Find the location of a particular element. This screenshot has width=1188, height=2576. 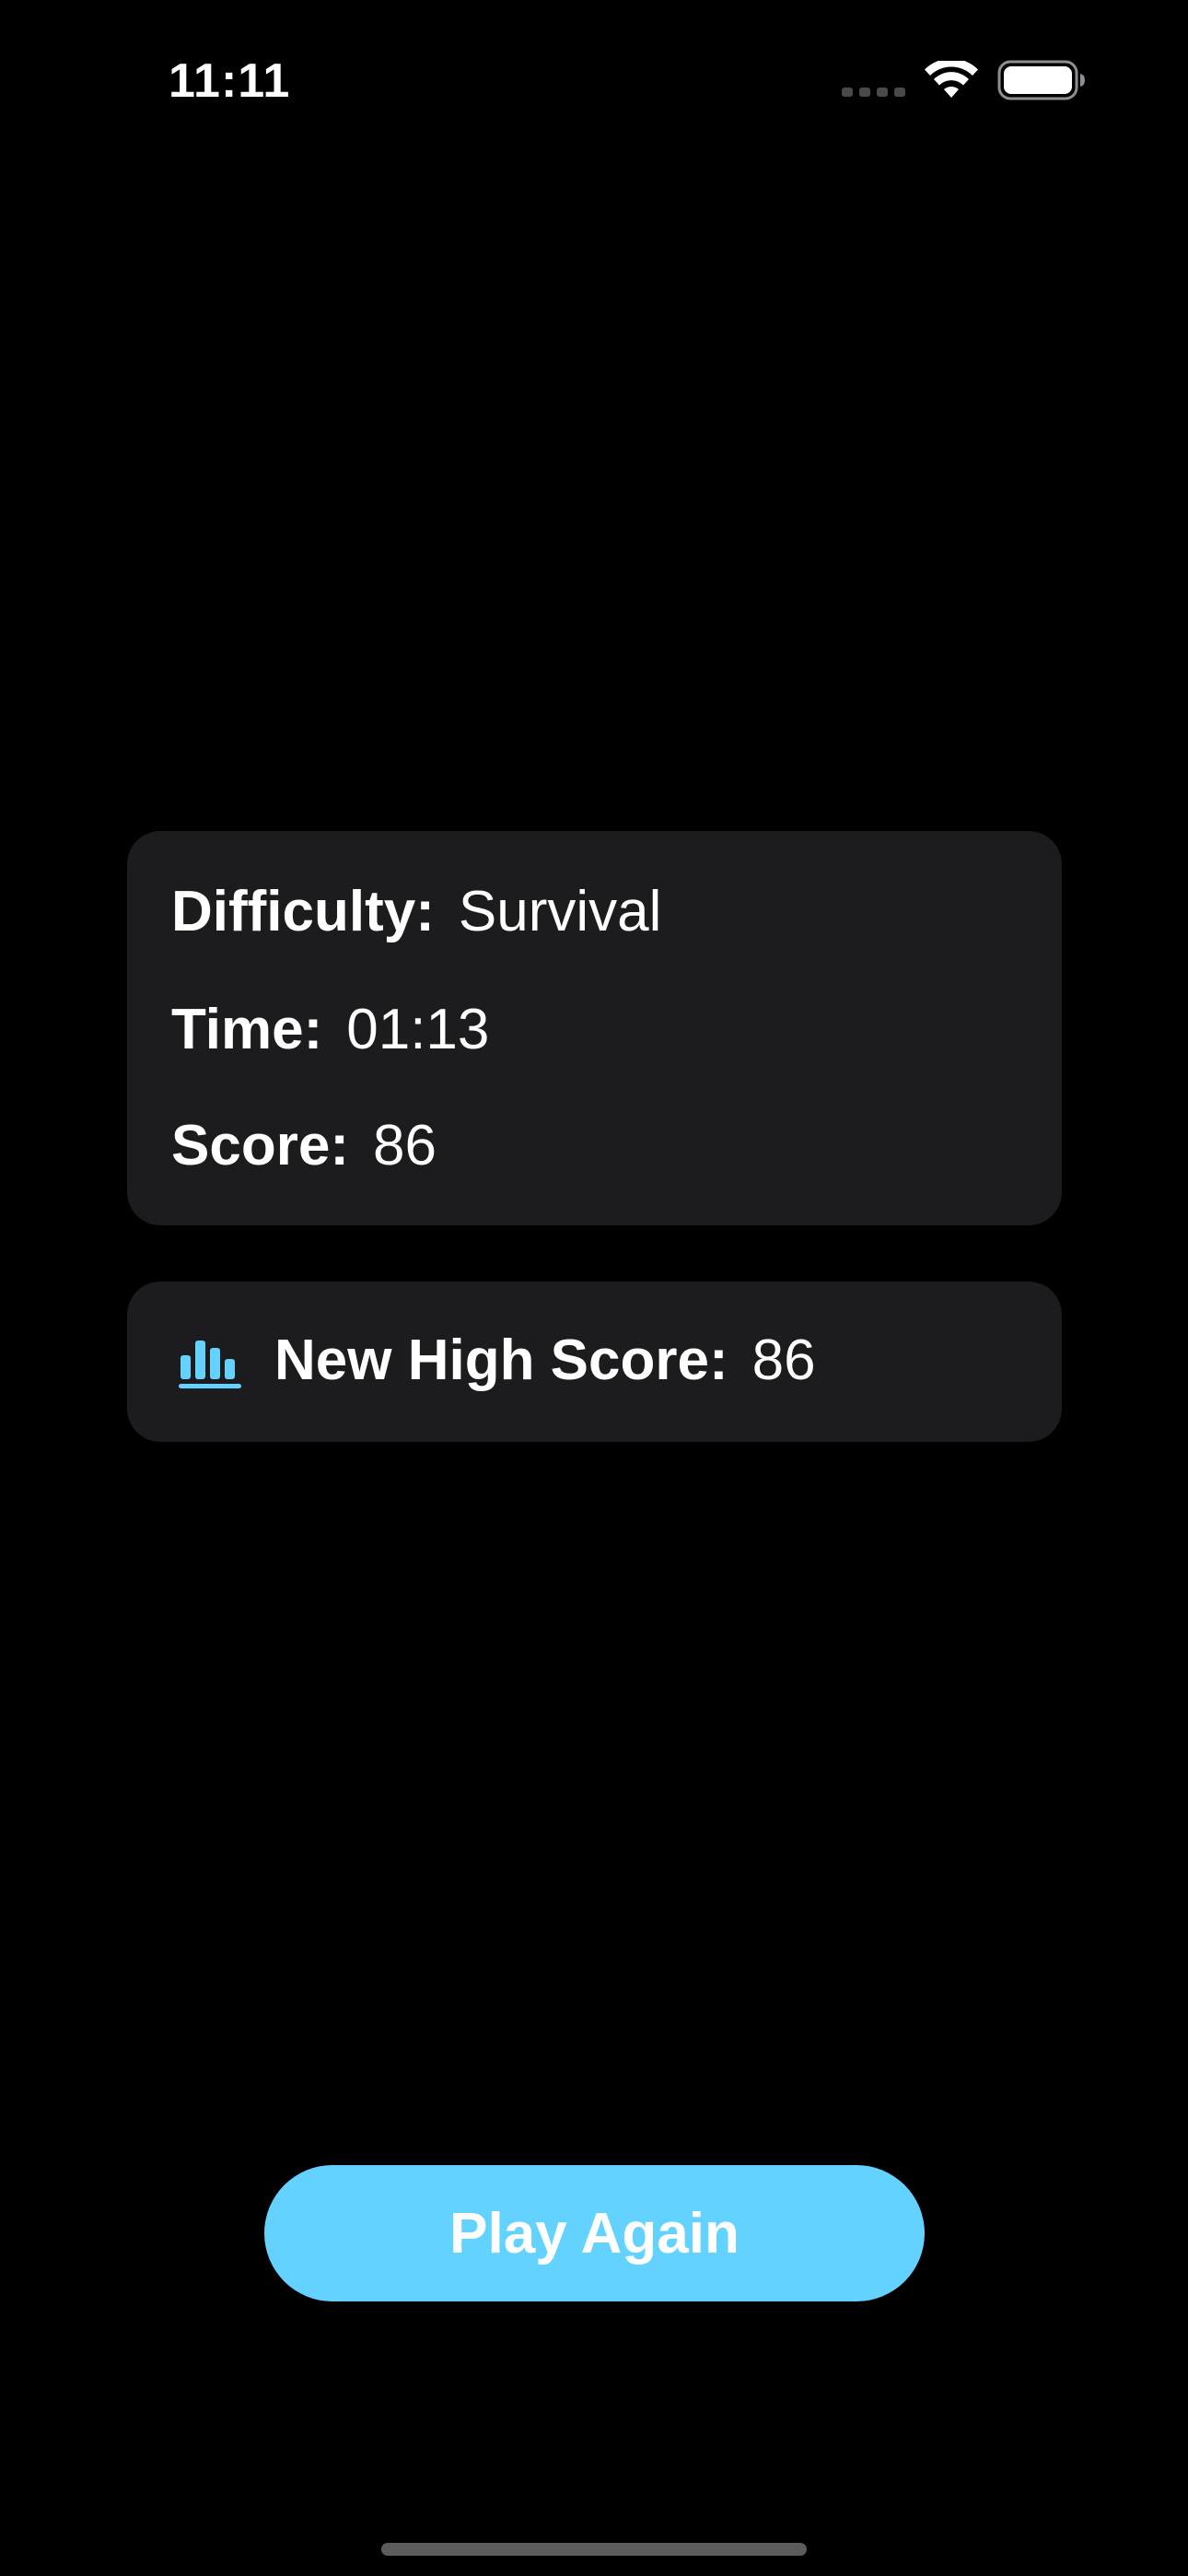

score-label: Score: is located at coordinates (260, 1145).